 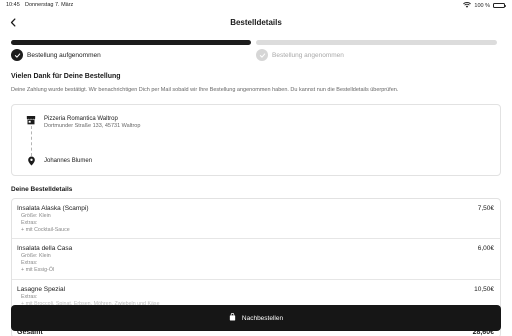 I want to click on step-ordered: Bestellung aufgenommen, so click(x=56, y=55).